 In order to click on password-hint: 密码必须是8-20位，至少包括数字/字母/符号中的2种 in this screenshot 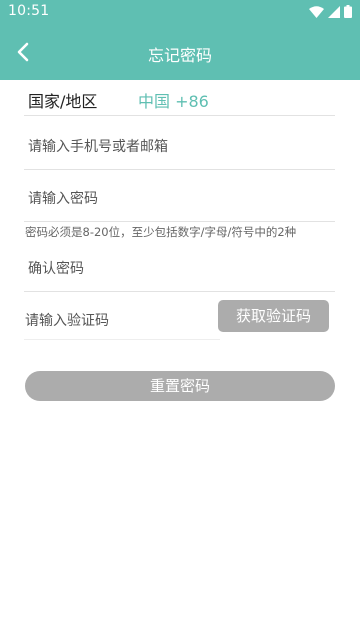, I will do `click(161, 232)`.